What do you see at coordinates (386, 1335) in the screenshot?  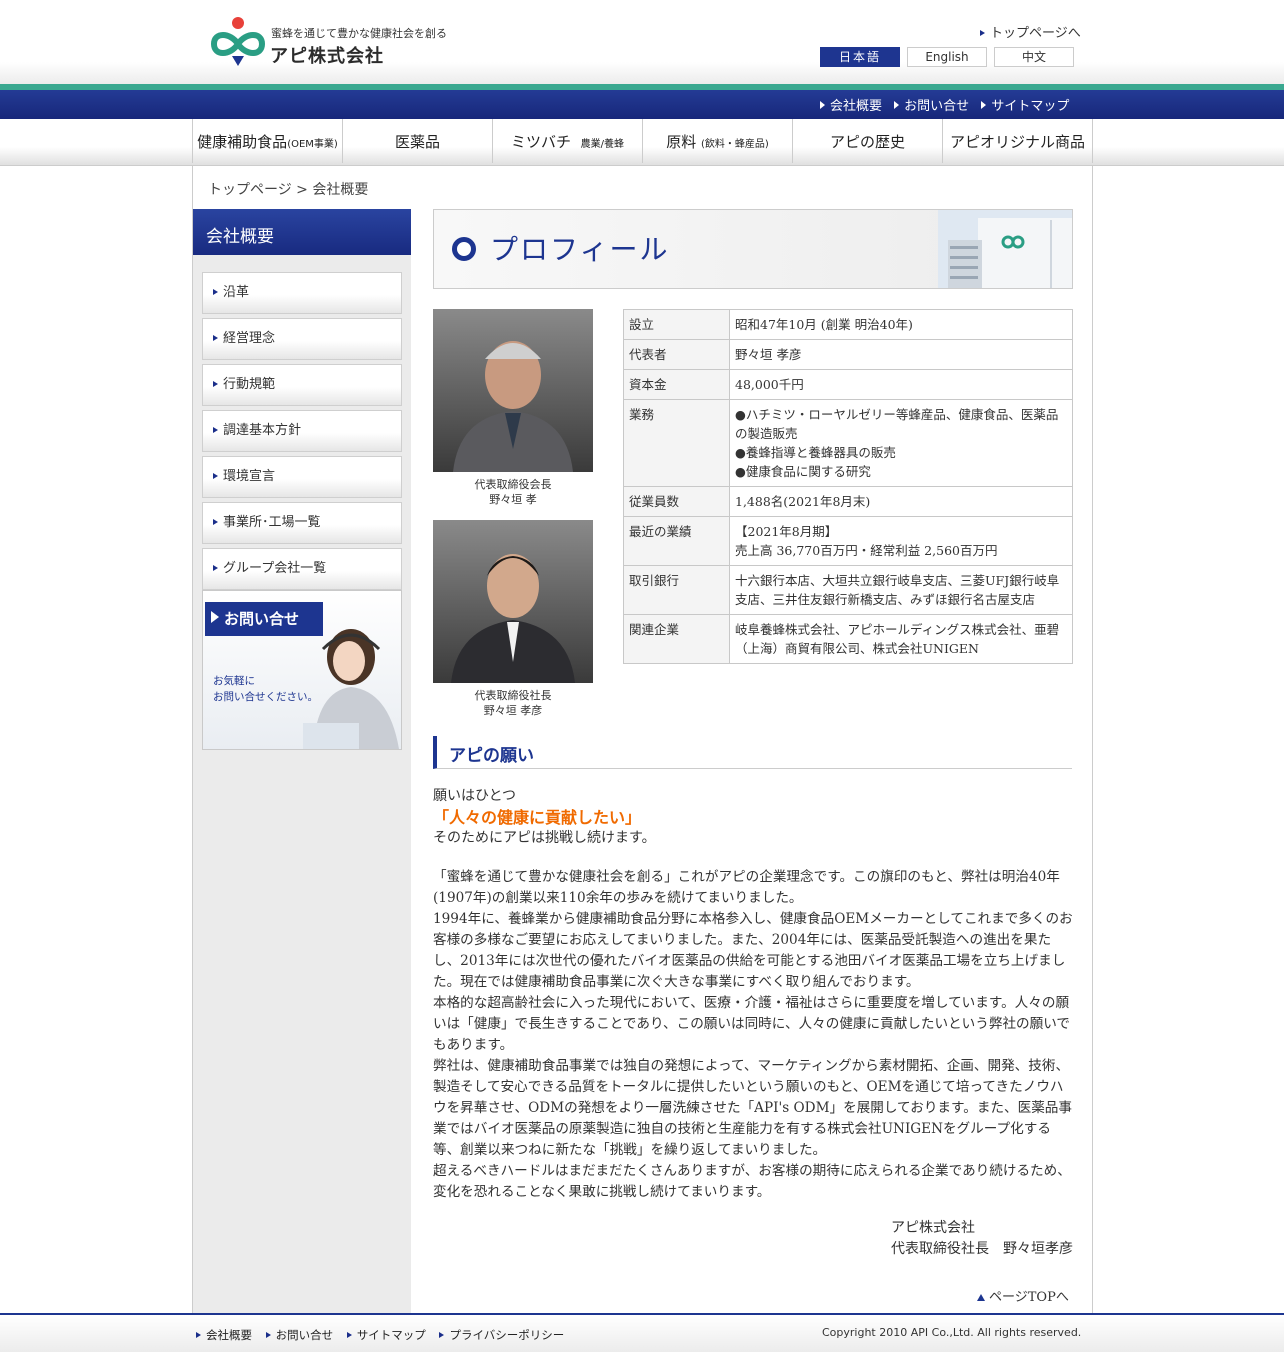 I see `footer-link-sitemap: サイトマップ` at bounding box center [386, 1335].